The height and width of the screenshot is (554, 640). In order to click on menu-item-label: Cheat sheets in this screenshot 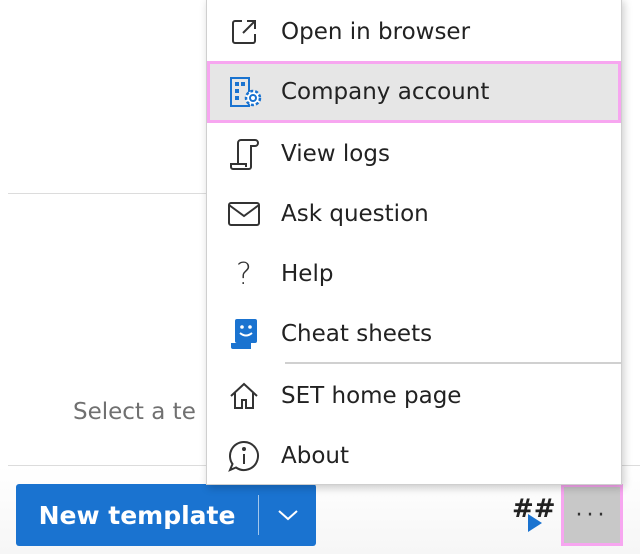, I will do `click(357, 334)`.